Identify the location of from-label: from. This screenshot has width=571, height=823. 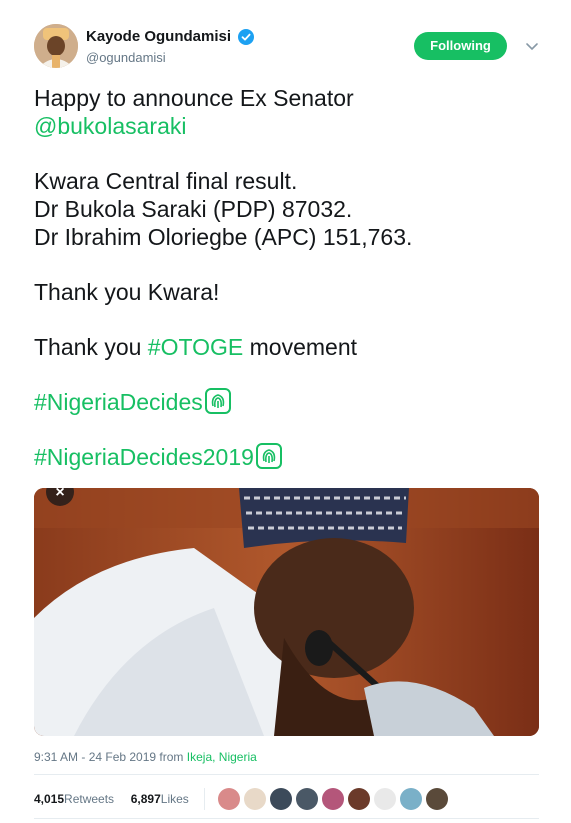
(171, 757).